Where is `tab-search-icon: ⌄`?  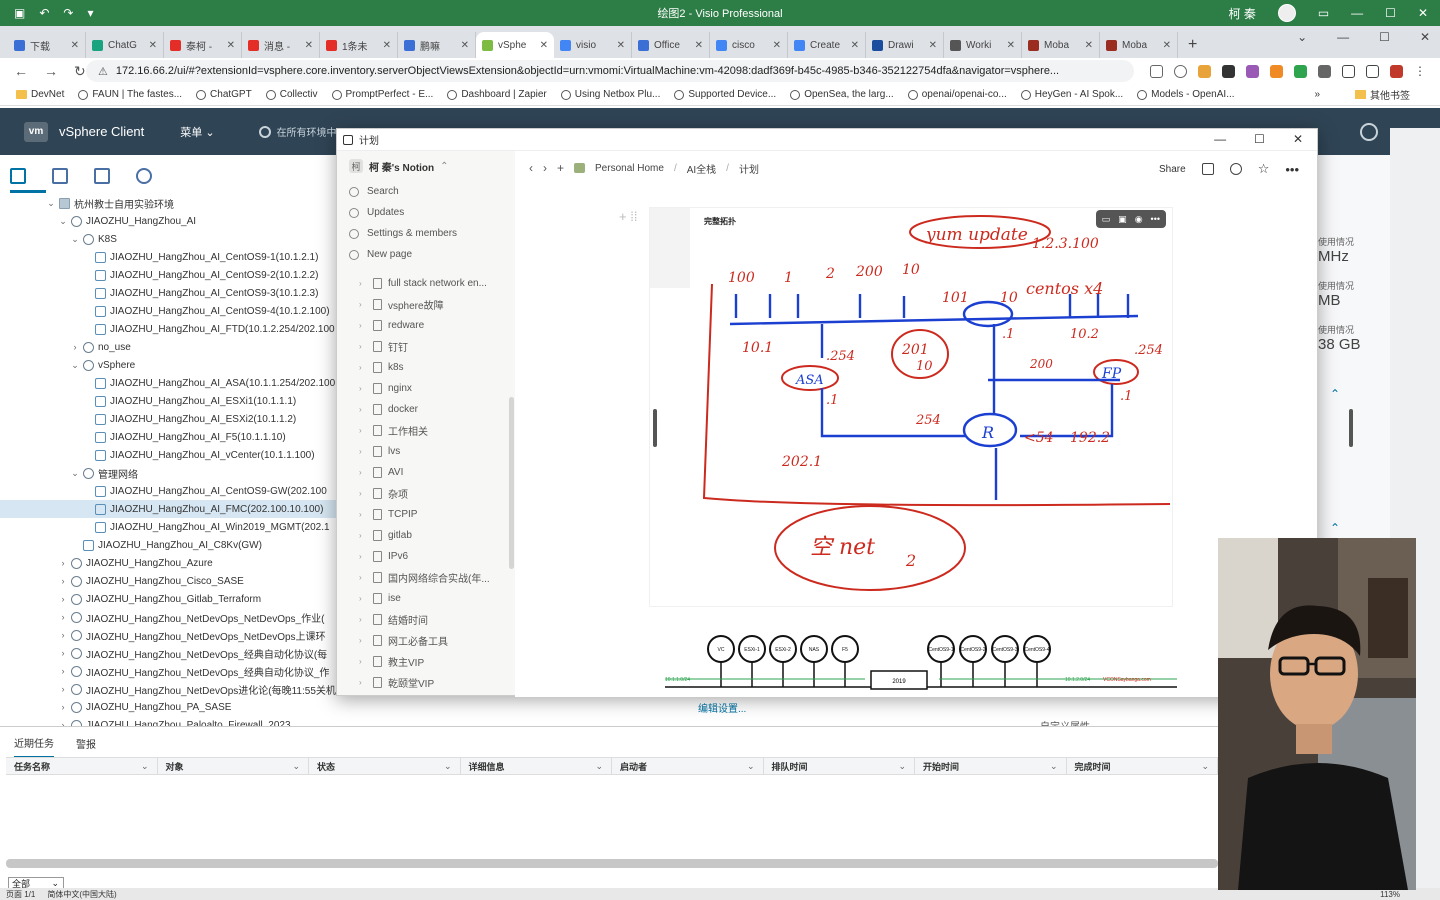 tab-search-icon: ⌄ is located at coordinates (1302, 37).